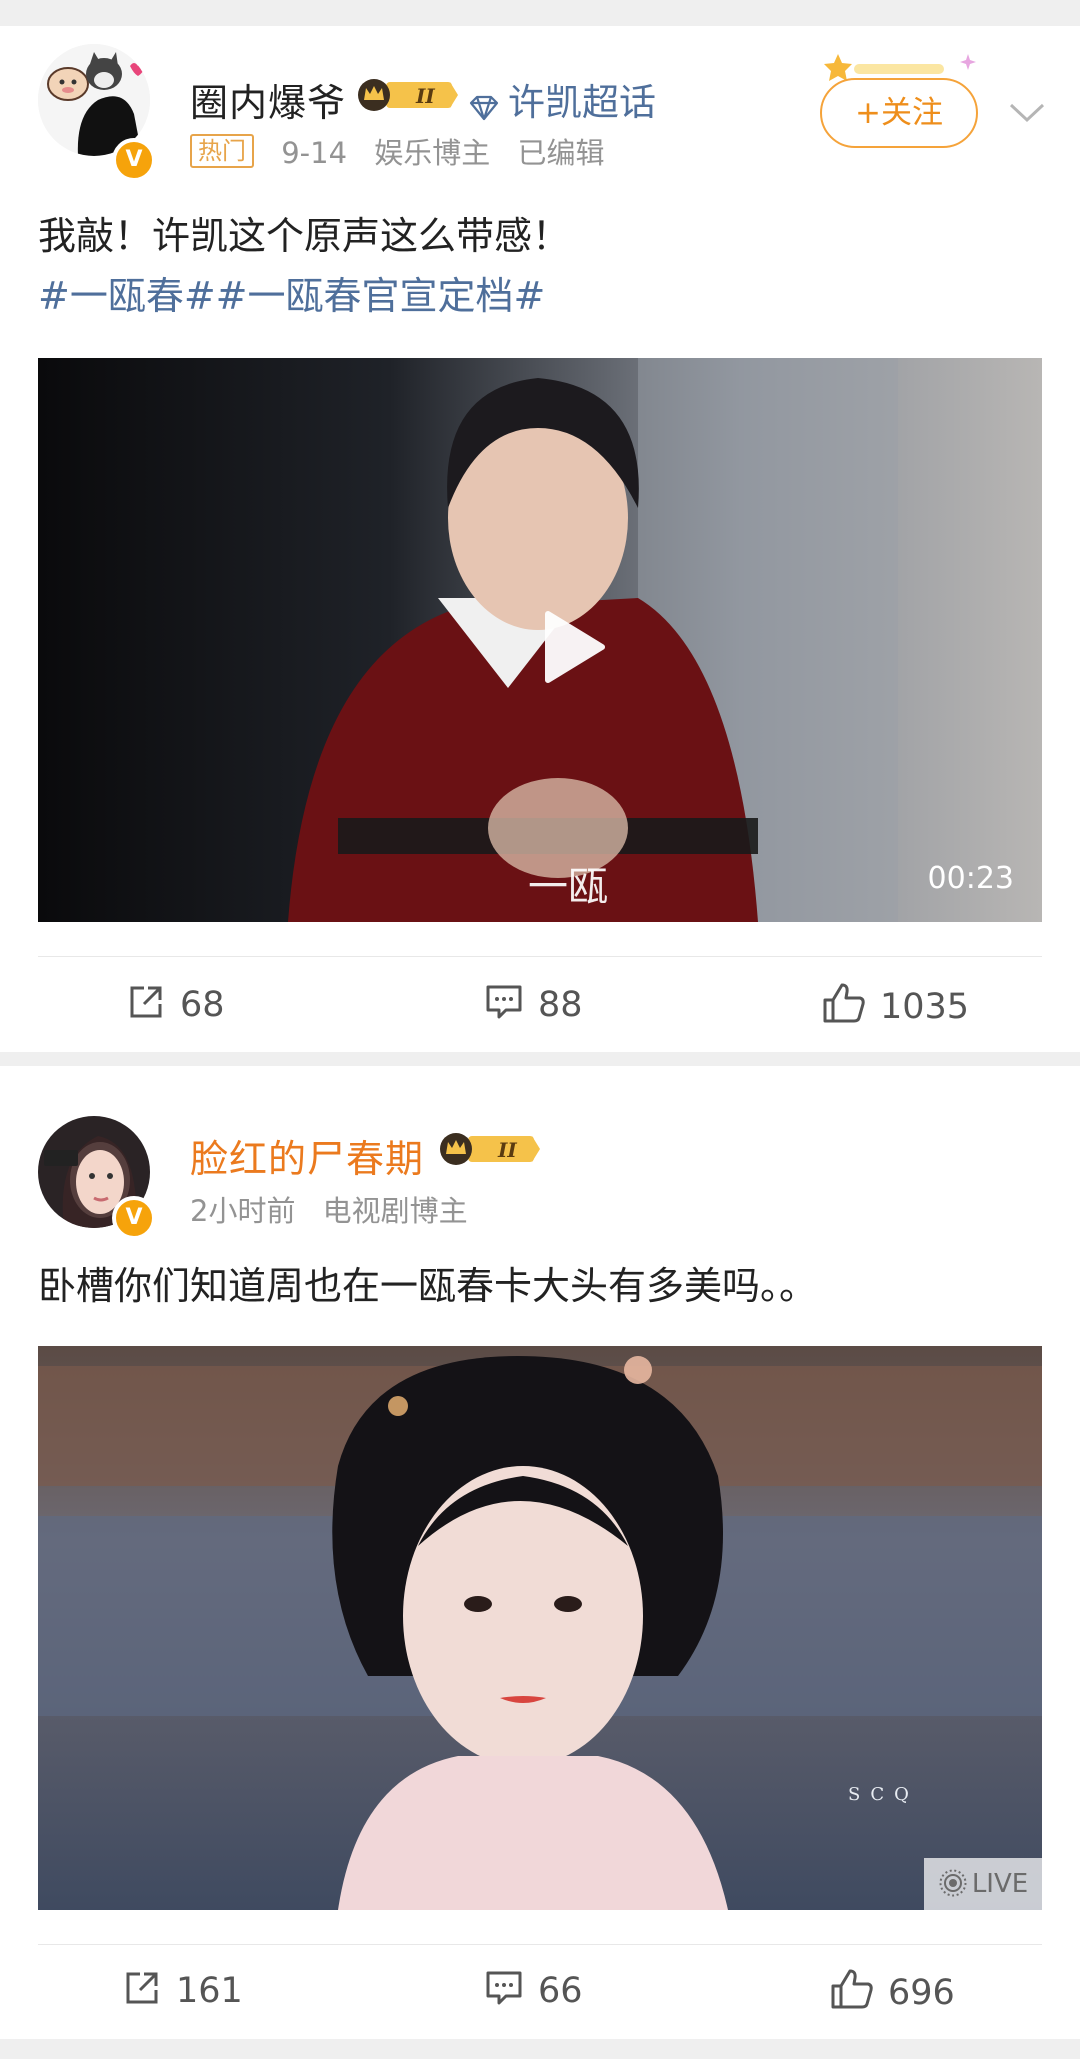  I want to click on comment-button: 88, so click(533, 1003).